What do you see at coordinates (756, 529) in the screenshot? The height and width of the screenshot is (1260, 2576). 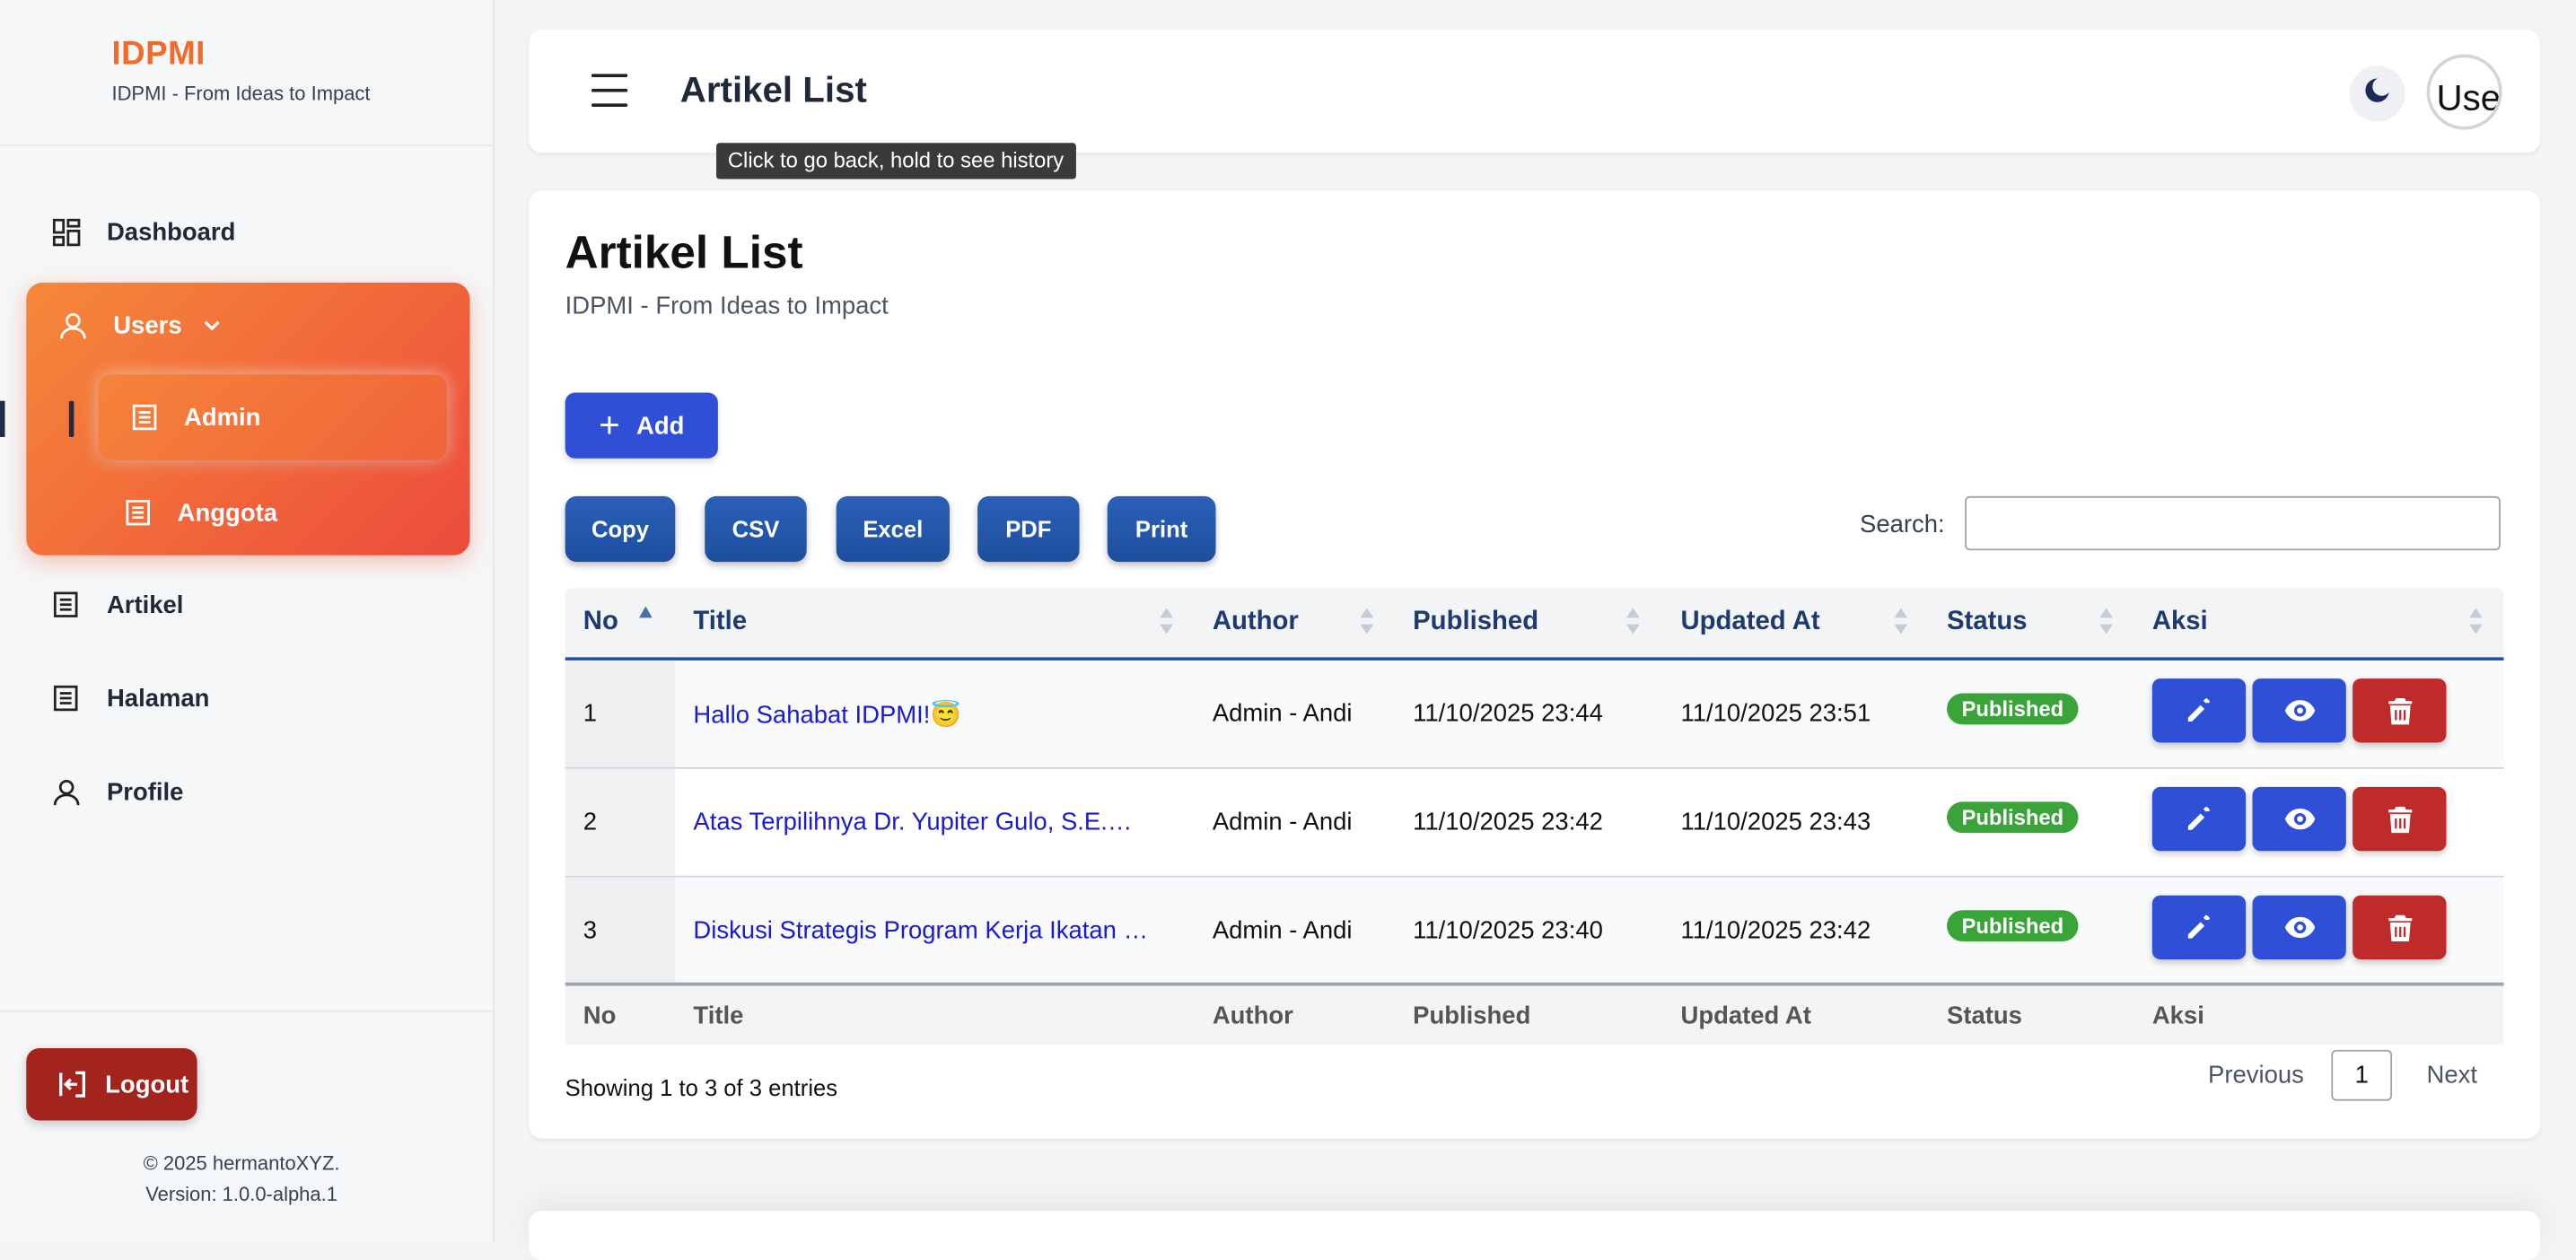 I see `csv-button: CSV` at bounding box center [756, 529].